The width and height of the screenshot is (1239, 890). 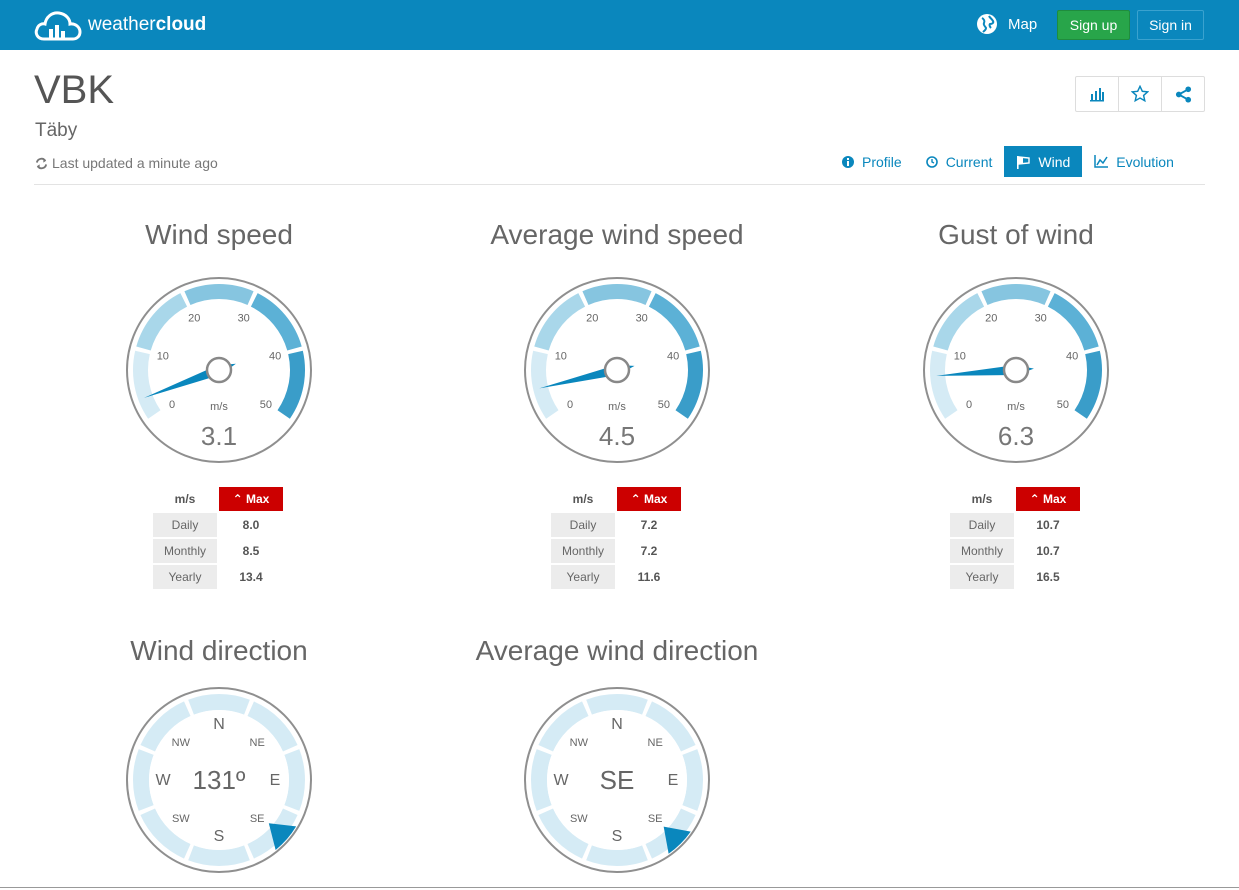 I want to click on tab-wind: Wind, so click(x=1043, y=161).